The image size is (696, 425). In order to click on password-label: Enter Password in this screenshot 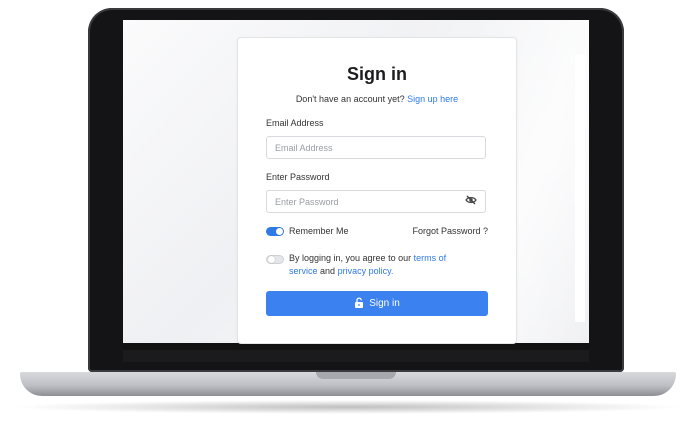, I will do `click(298, 177)`.